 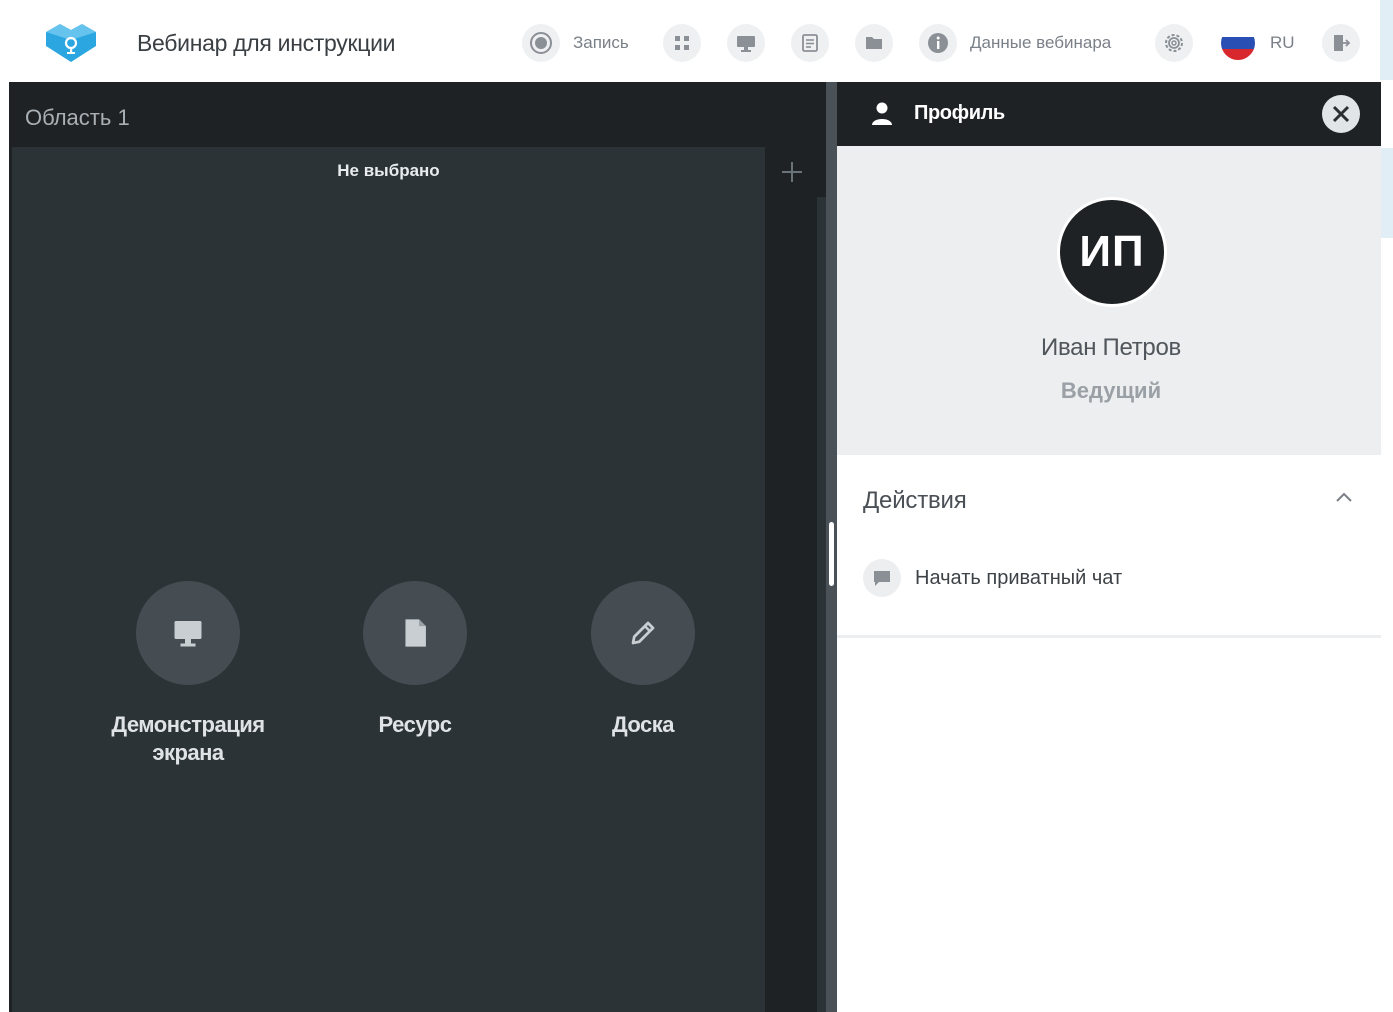 I want to click on choice-screen-share: Демонстрация экрана, so click(x=188, y=674).